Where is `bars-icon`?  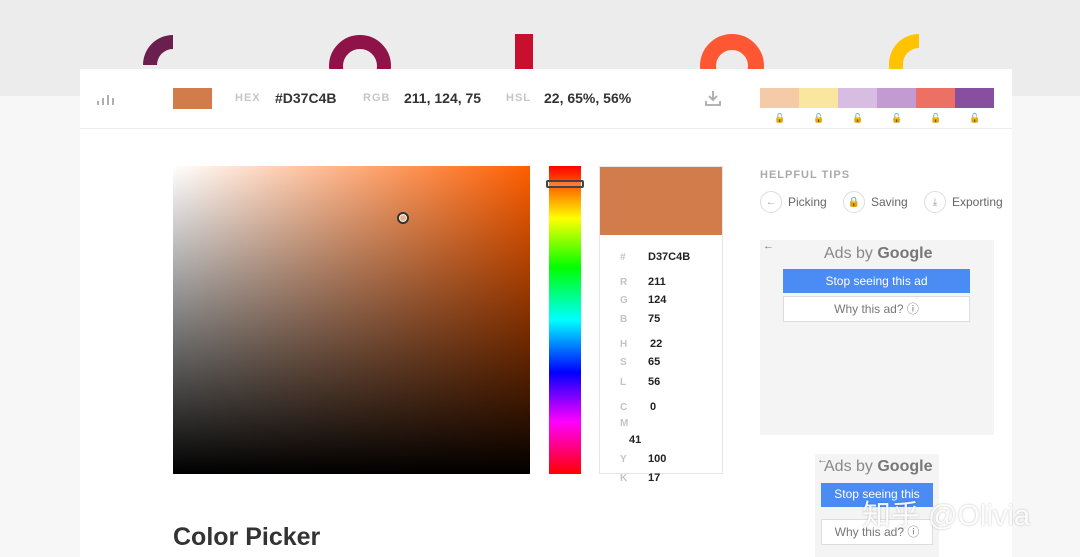 bars-icon is located at coordinates (107, 99).